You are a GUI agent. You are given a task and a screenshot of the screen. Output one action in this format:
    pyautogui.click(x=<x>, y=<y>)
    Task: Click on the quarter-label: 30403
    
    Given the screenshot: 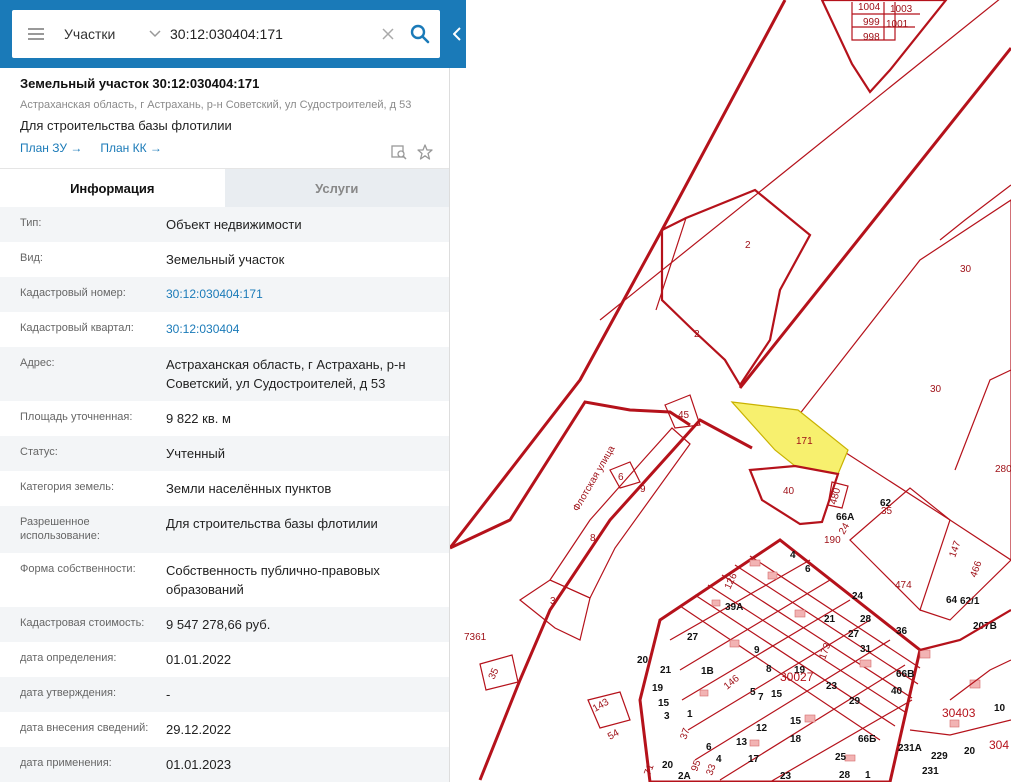 What is the action you would take?
    pyautogui.click(x=959, y=713)
    